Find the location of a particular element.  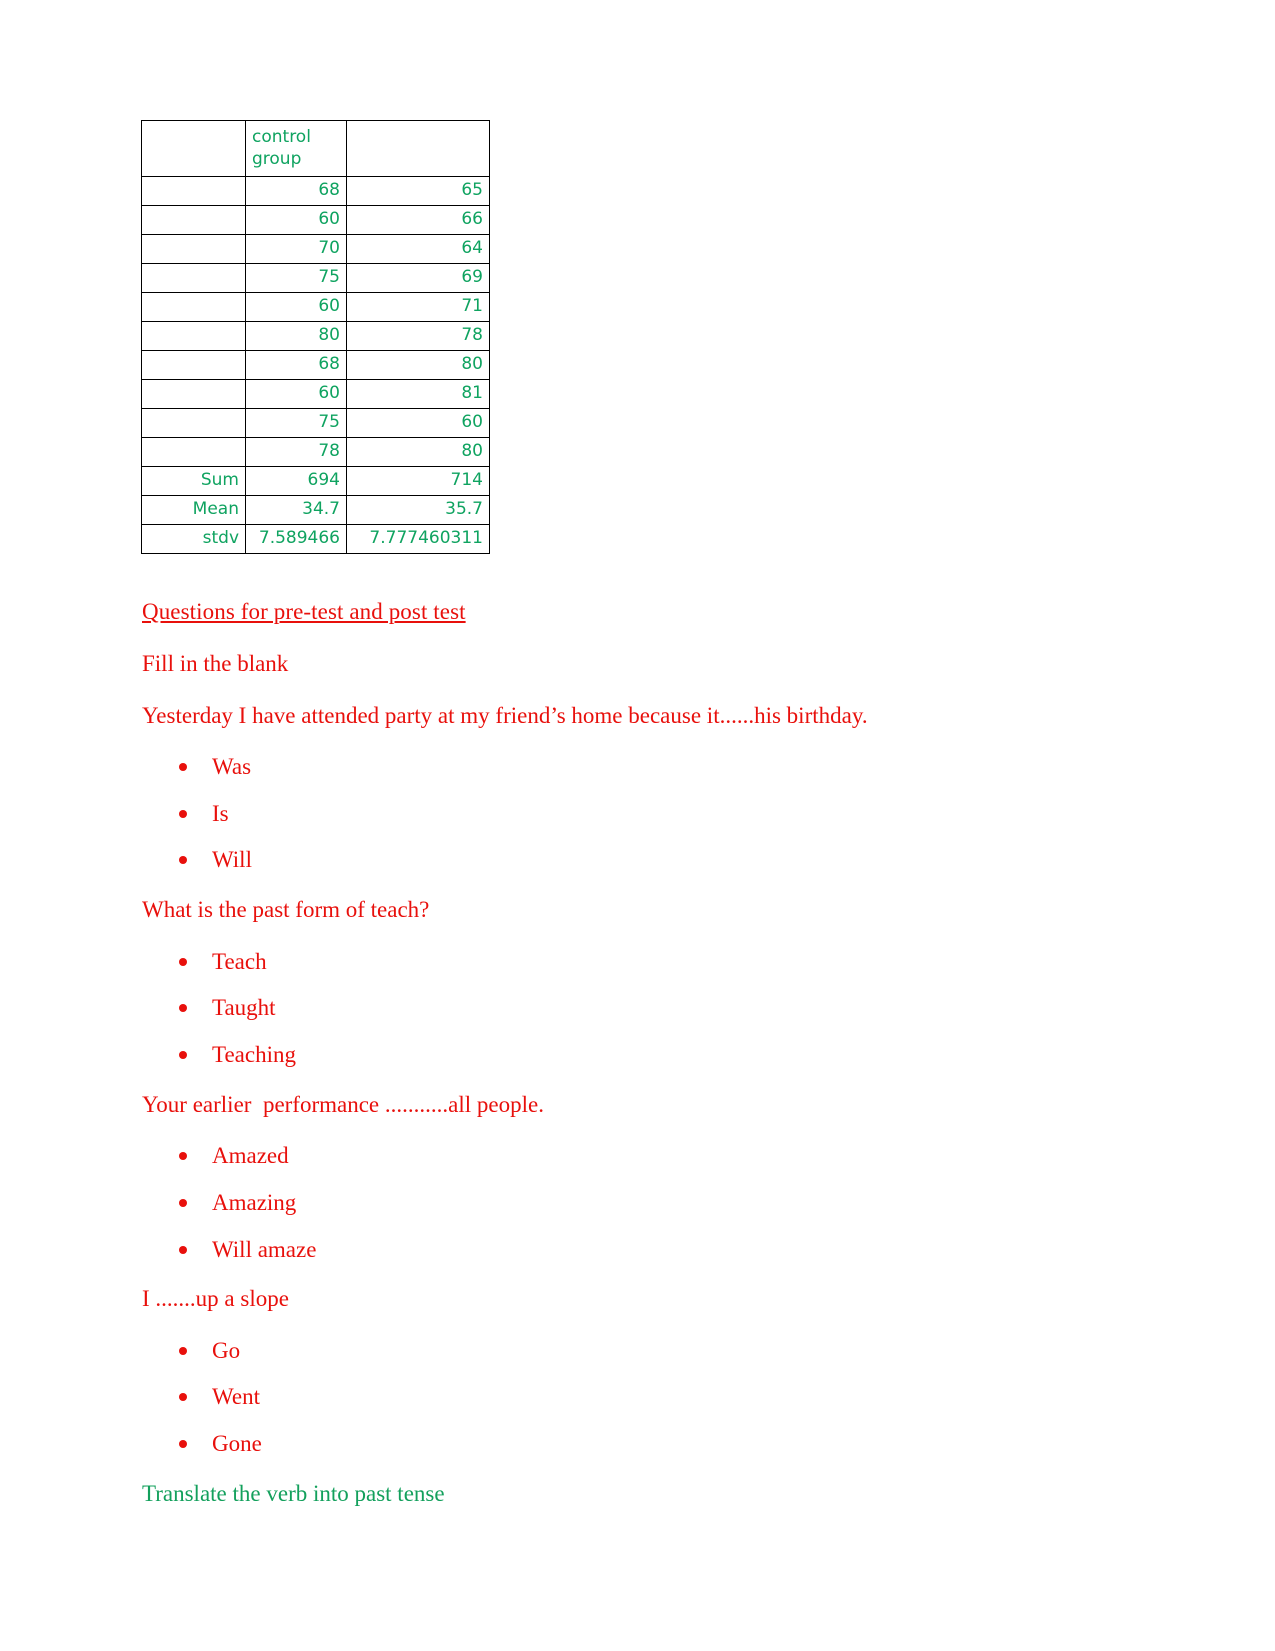

row-other-value: 81 is located at coordinates (418, 394).